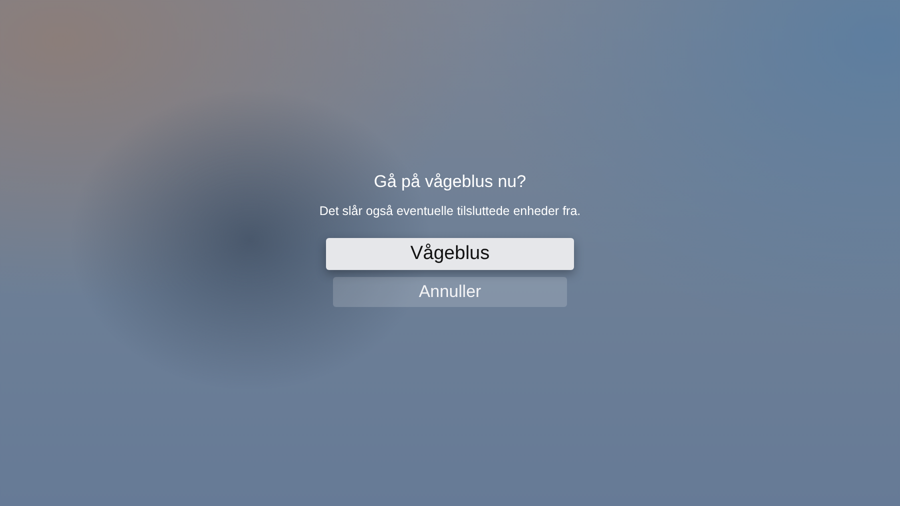  I want to click on dialog-title: Gå på vågeblus nu?, so click(450, 182).